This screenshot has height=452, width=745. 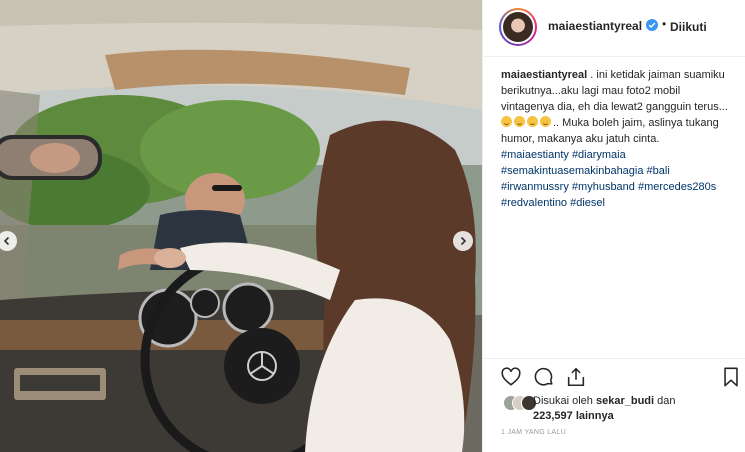 What do you see at coordinates (564, 401) in the screenshot?
I see `likes-prefix: Disukai oleh` at bounding box center [564, 401].